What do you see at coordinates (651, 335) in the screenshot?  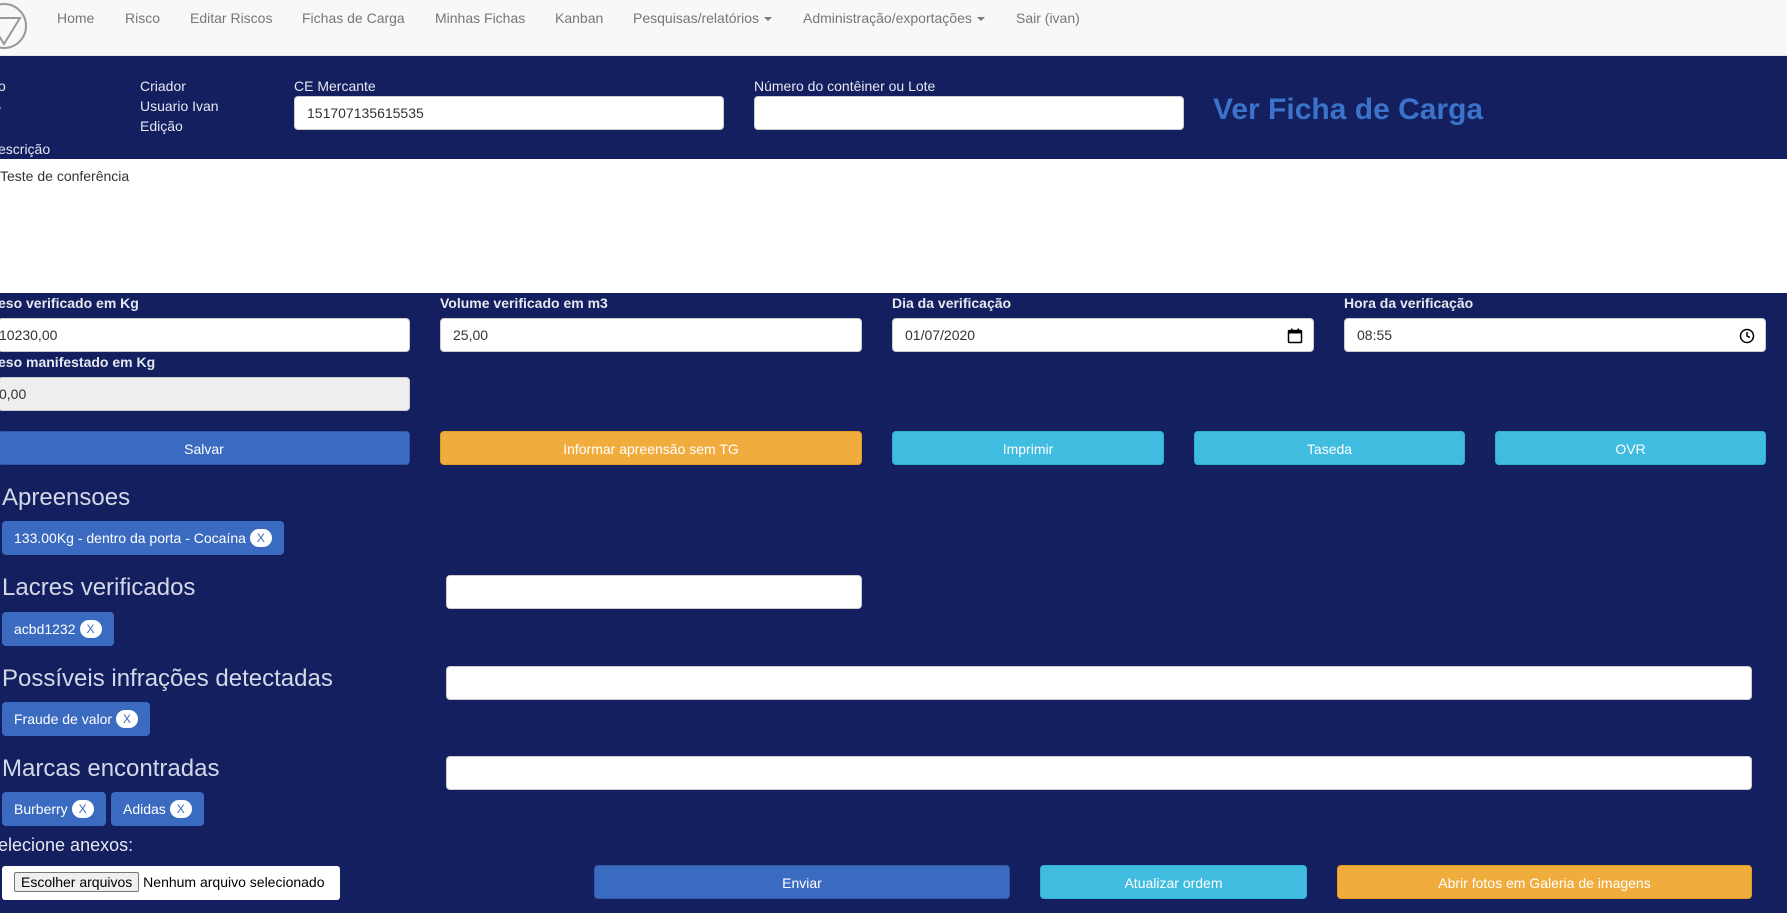 I see `volume-verificado-input: 25,00` at bounding box center [651, 335].